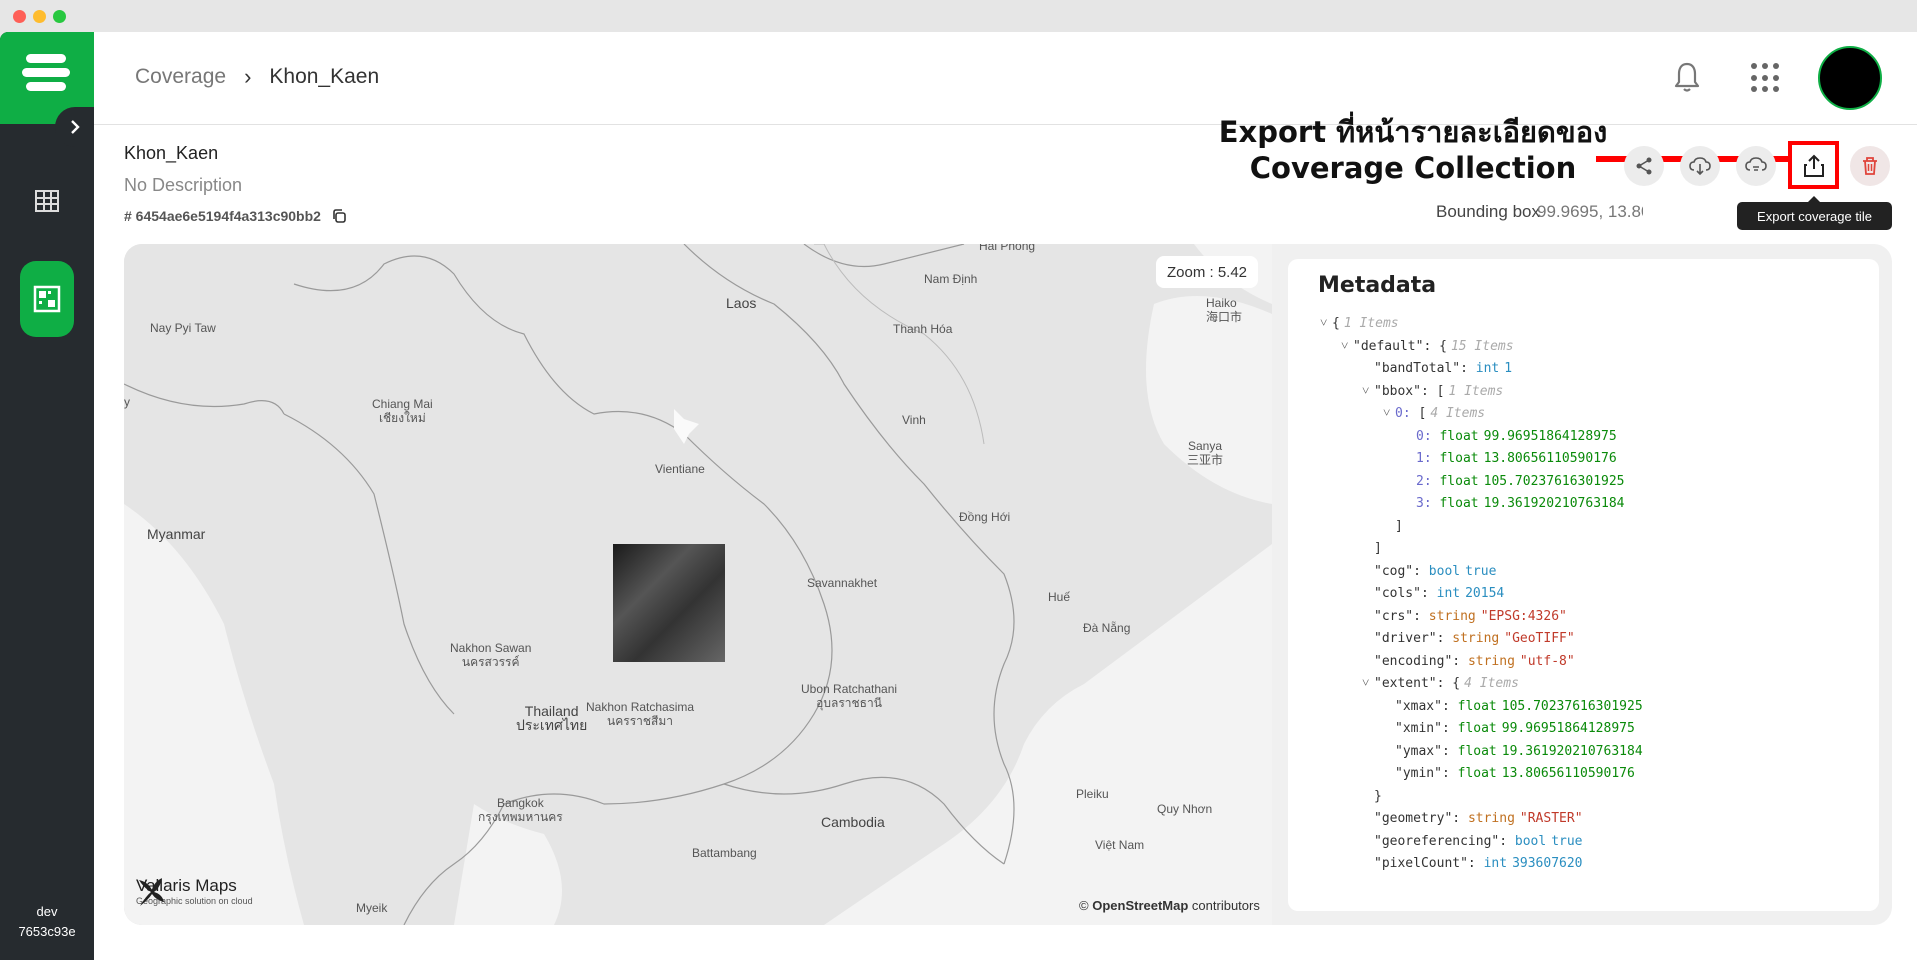 The height and width of the screenshot is (960, 1917). Describe the element at coordinates (222, 216) in the screenshot. I see `coverage-id-text: # 6454ae6e5194f4a313c90bb2` at that location.